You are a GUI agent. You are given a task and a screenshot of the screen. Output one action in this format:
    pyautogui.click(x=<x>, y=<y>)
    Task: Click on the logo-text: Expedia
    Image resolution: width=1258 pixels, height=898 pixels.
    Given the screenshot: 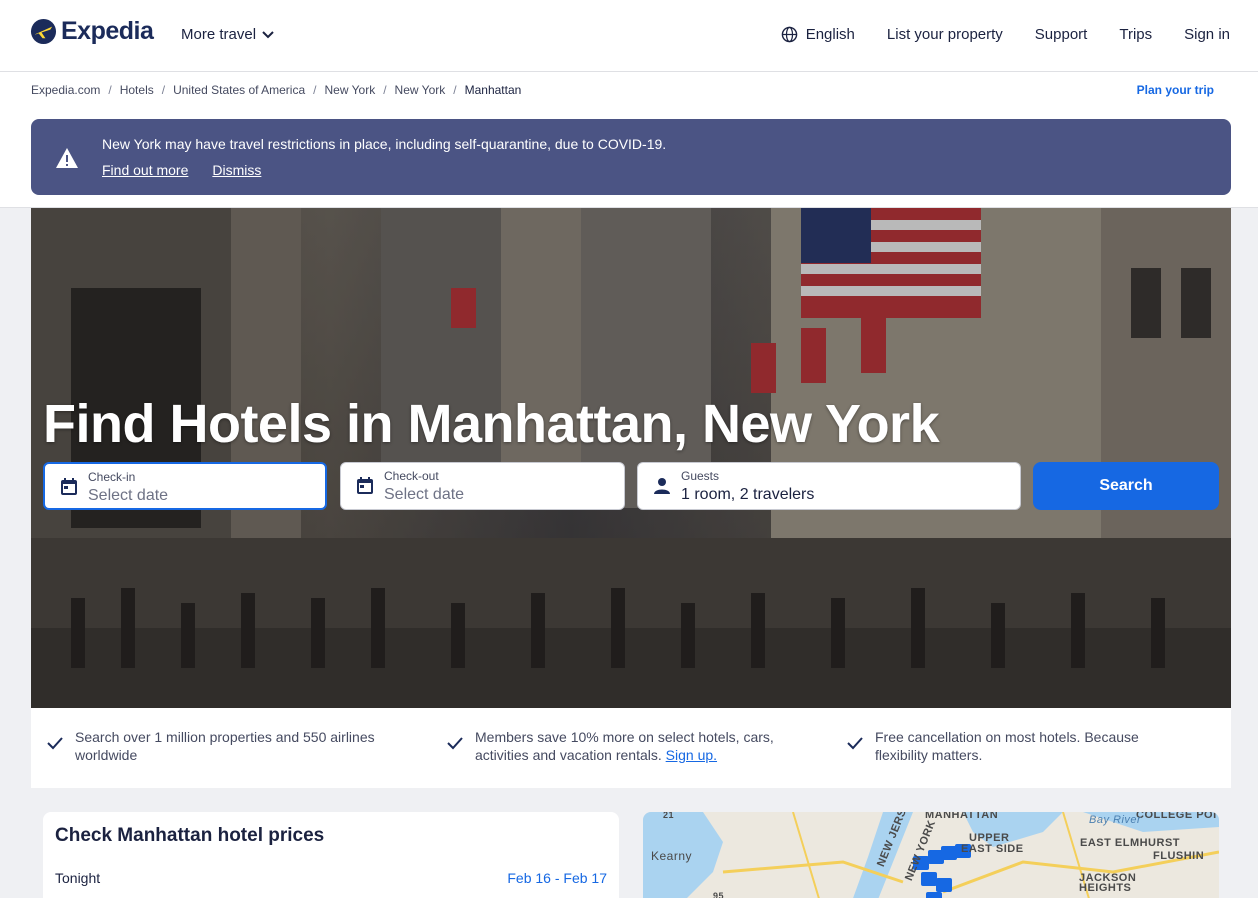 What is the action you would take?
    pyautogui.click(x=107, y=31)
    